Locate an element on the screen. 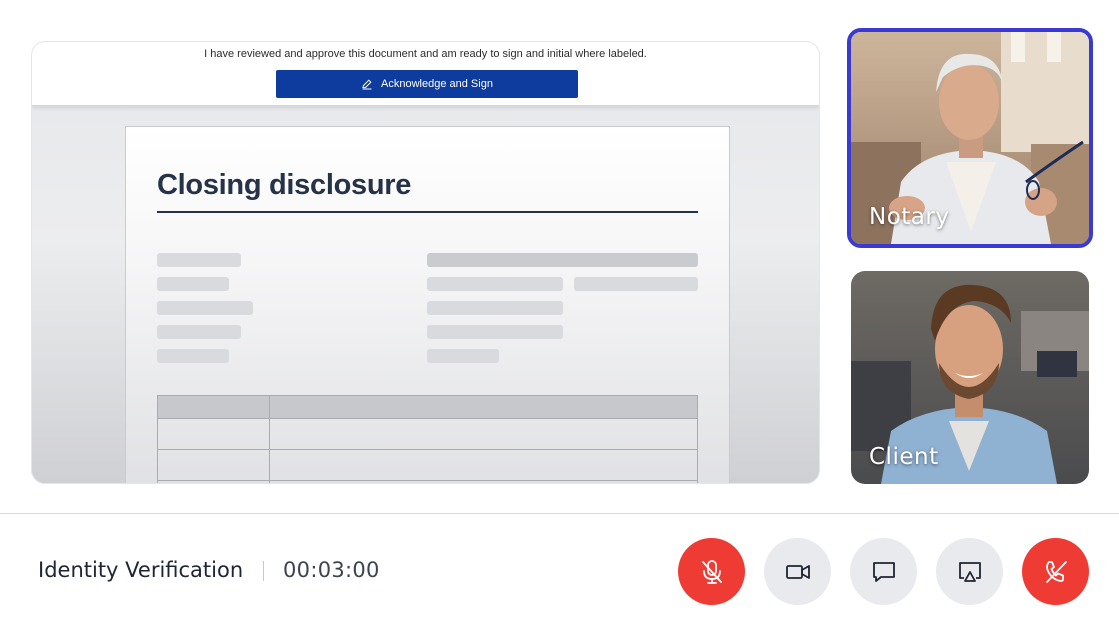  table-header-row is located at coordinates (427, 407).